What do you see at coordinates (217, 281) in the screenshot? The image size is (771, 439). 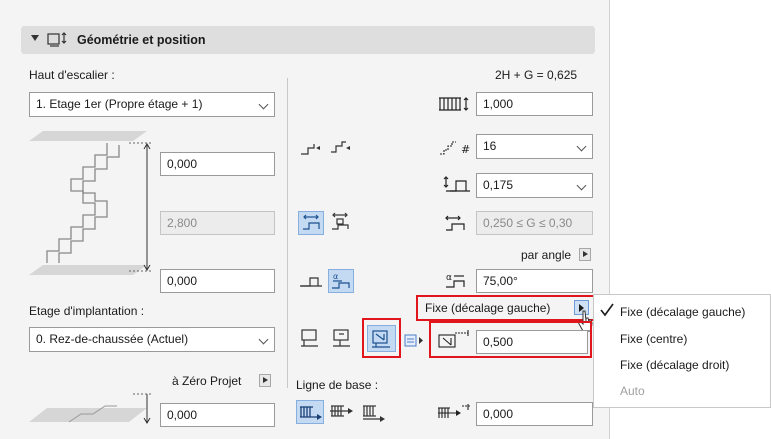 I see `bottom-height-field: 0,000` at bounding box center [217, 281].